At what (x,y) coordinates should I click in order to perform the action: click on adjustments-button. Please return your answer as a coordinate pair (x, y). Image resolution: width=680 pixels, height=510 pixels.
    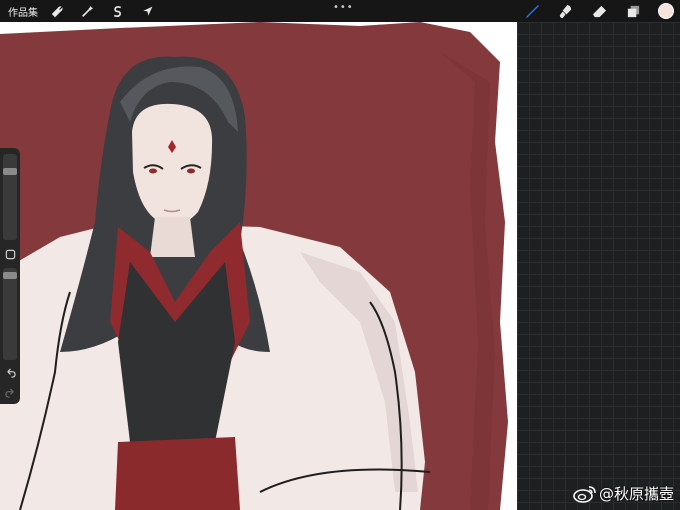
    Looking at the image, I should click on (87, 11).